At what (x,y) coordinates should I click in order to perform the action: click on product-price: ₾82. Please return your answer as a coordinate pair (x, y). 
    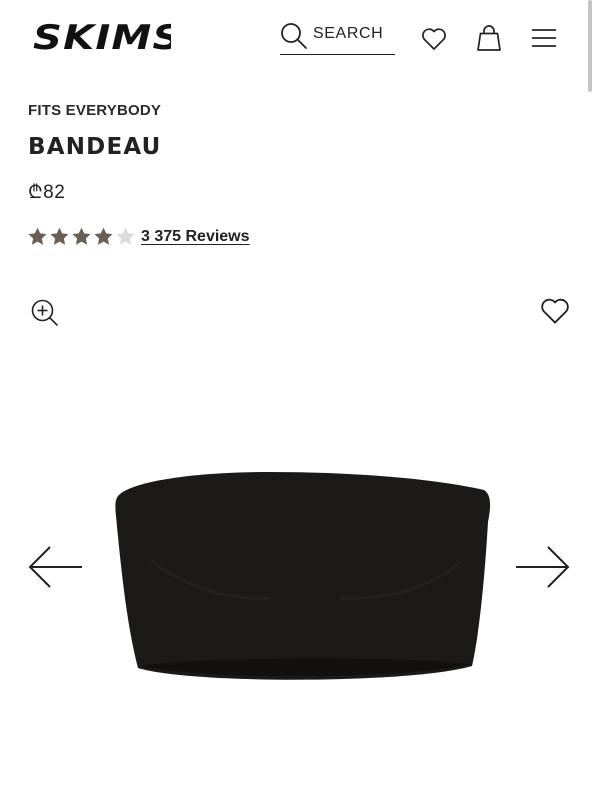
    Looking at the image, I should click on (47, 192).